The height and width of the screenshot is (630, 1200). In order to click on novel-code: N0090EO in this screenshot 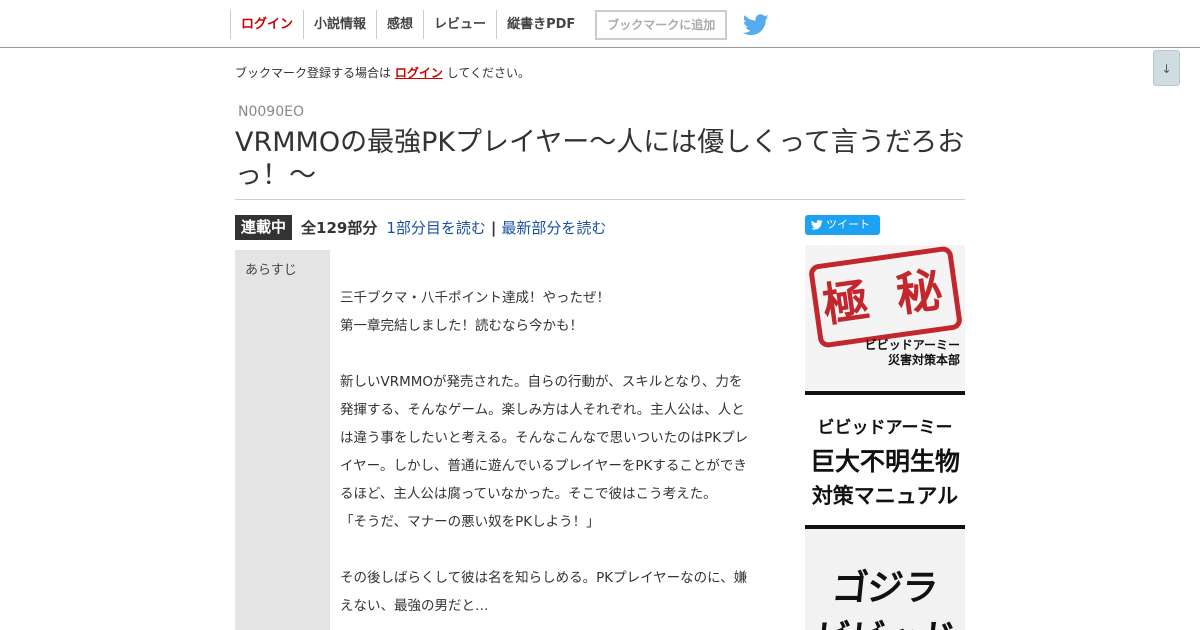, I will do `click(271, 112)`.